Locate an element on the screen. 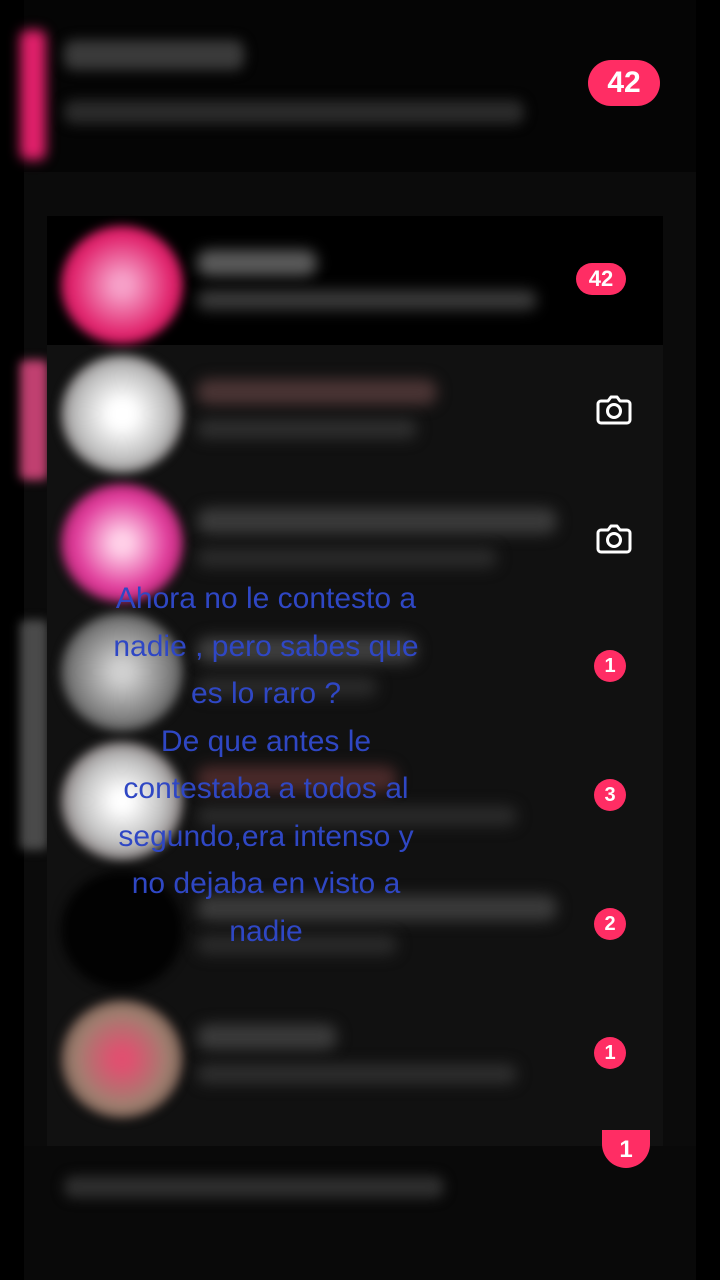 The width and height of the screenshot is (720, 1280). avatar-fragment is located at coordinates (33, 95).